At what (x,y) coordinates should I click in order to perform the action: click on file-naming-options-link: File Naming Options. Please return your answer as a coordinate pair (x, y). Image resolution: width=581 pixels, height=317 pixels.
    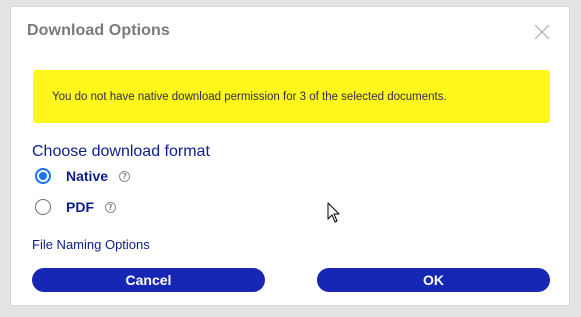
    Looking at the image, I should click on (91, 244).